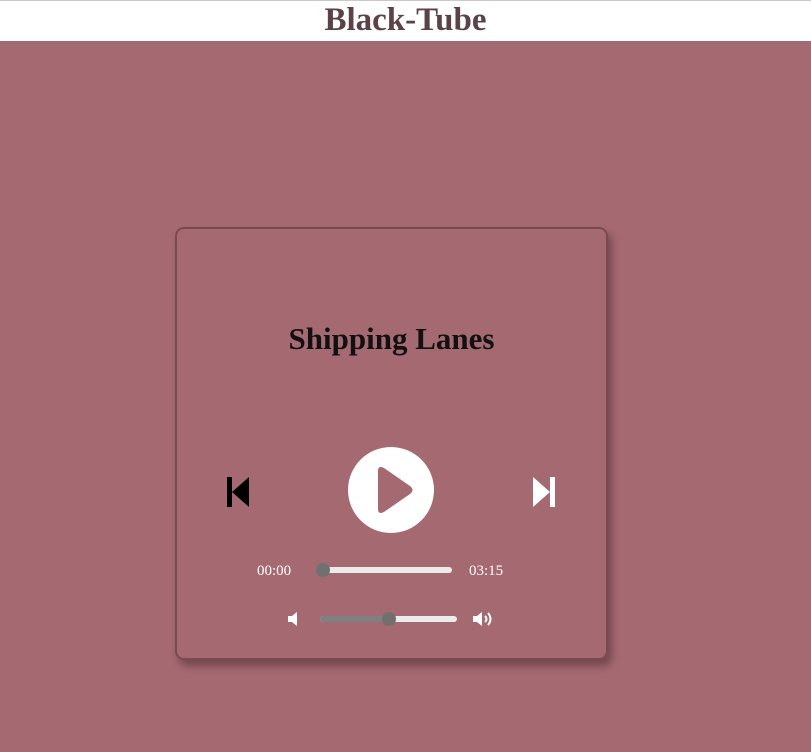 Image resolution: width=811 pixels, height=752 pixels. I want to click on progress-thumb, so click(323, 570).